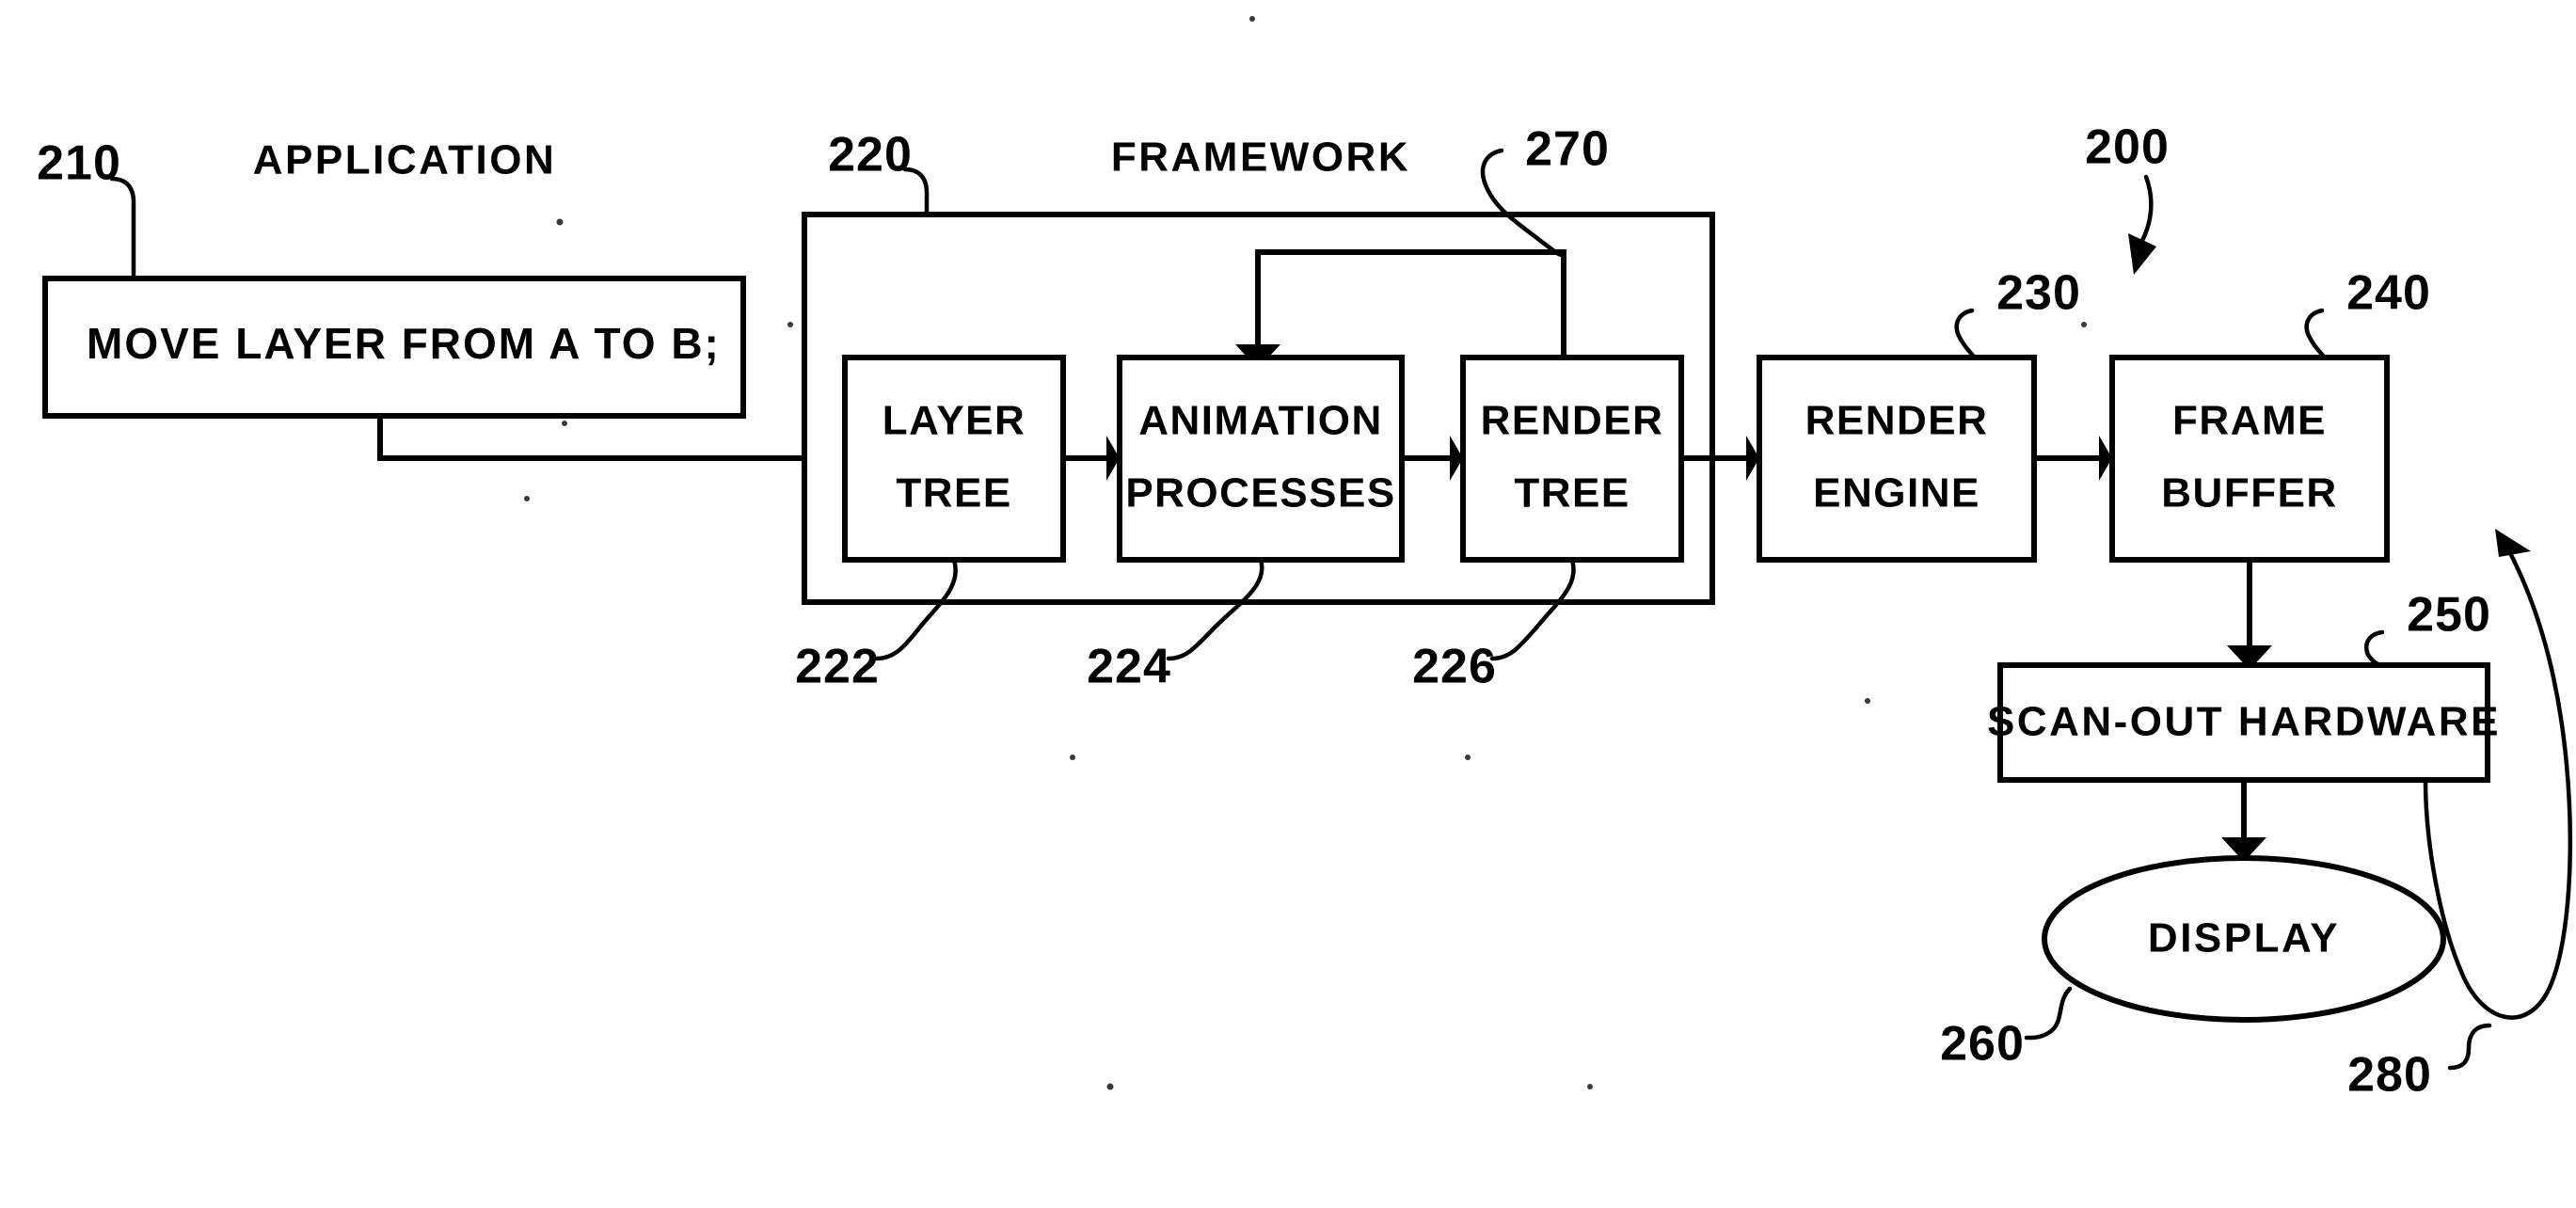  I want to click on render-tree-box, so click(1572, 459).